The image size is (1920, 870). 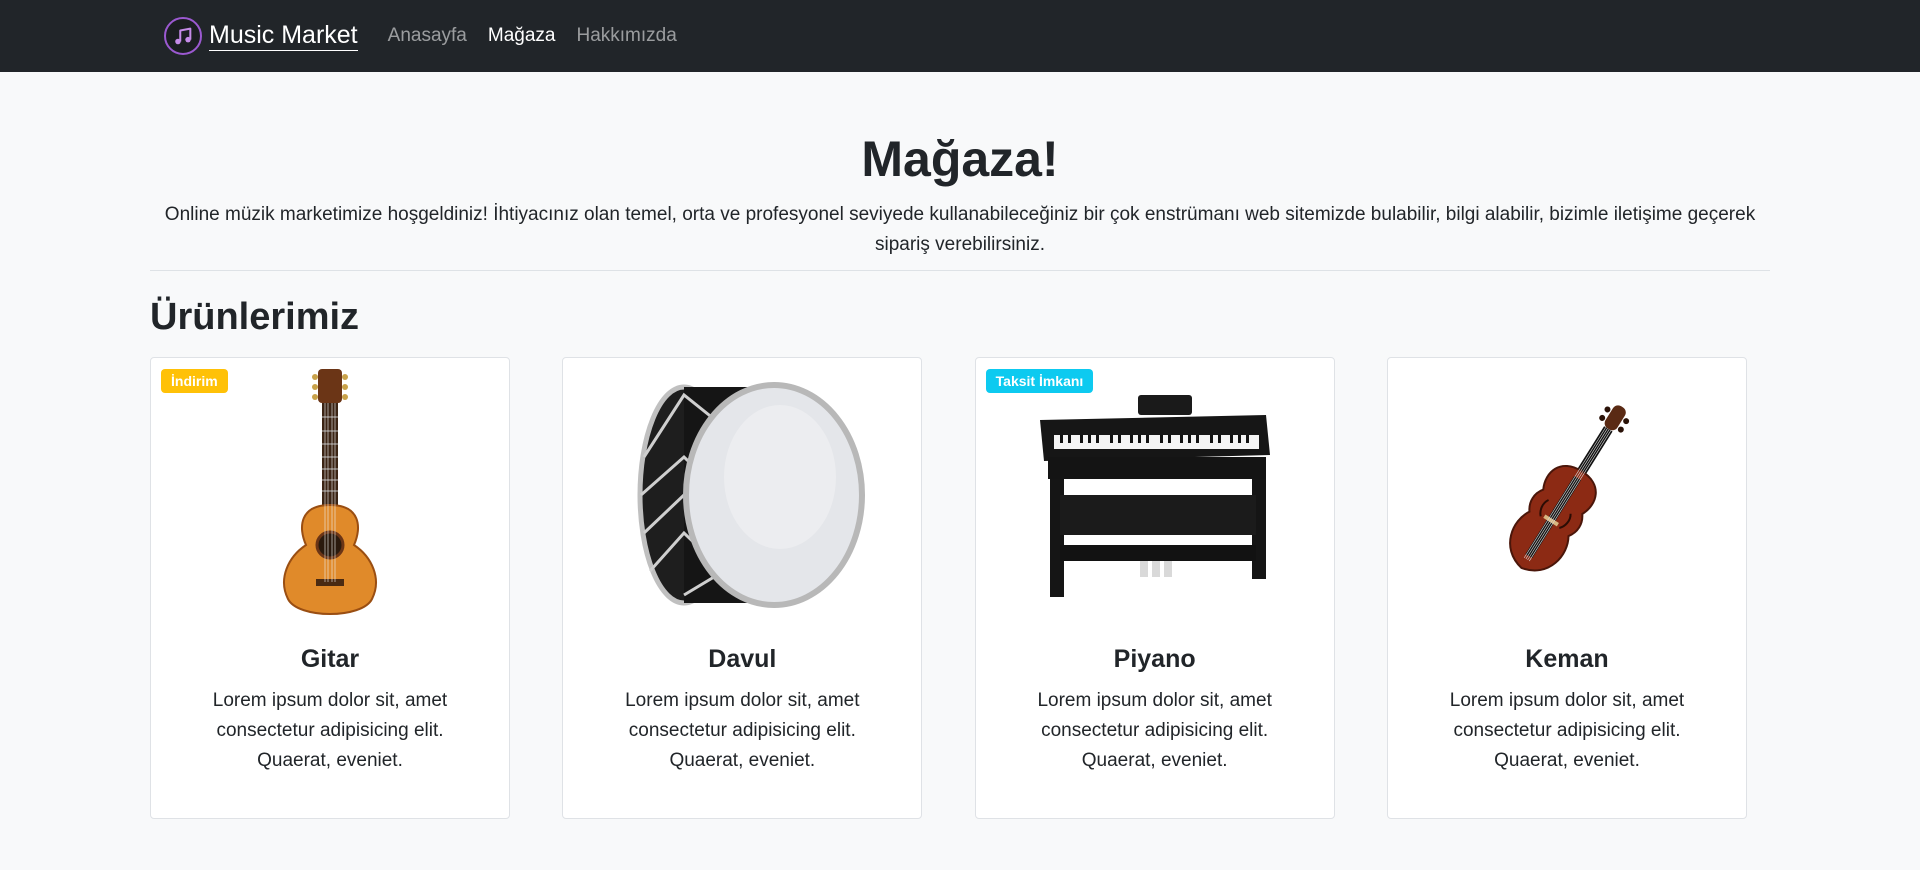 I want to click on section-title: Ürünlerimiz, so click(x=255, y=317).